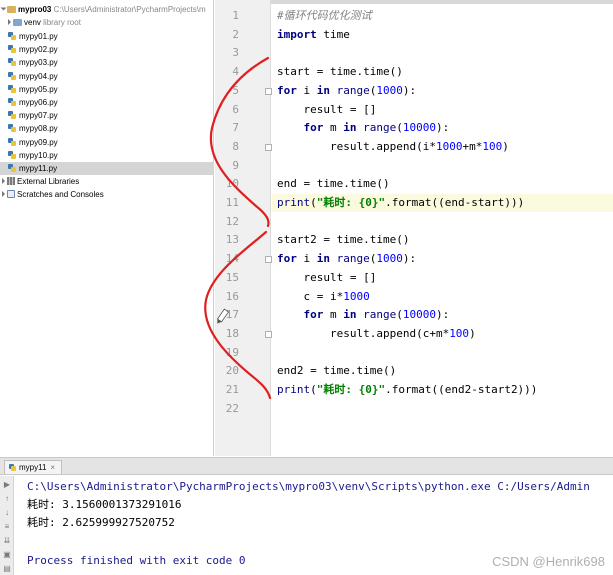 The height and width of the screenshot is (575, 613). Describe the element at coordinates (129, 9) in the screenshot. I see `project-root-path: C:\Users\Administrator\PycharmProjects\m` at that location.